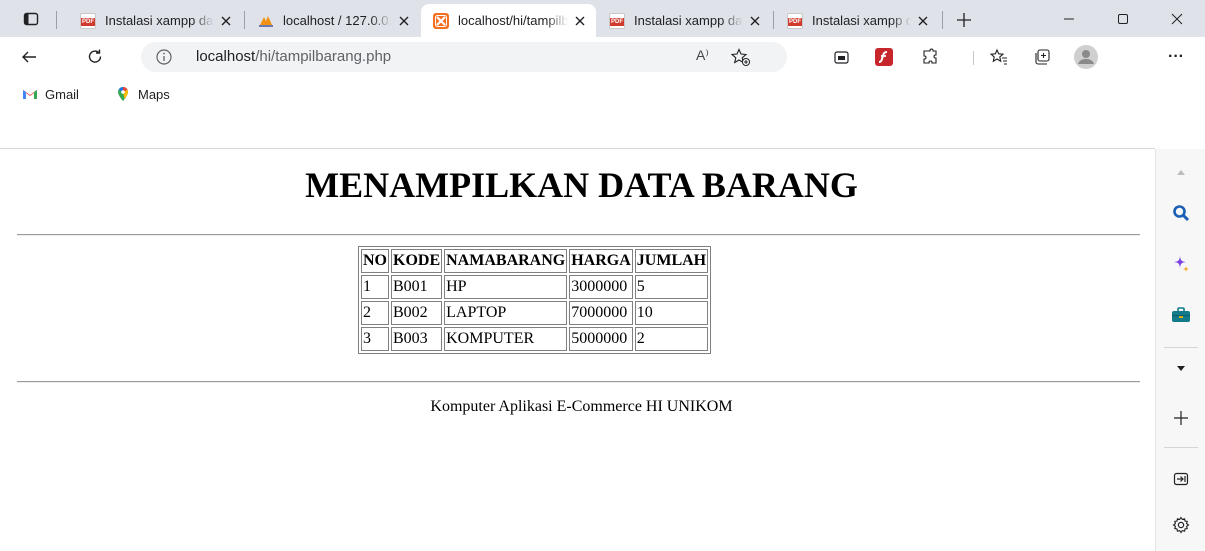 The height and width of the screenshot is (551, 1205). What do you see at coordinates (578, 382) in the screenshot?
I see `divider-bottom` at bounding box center [578, 382].